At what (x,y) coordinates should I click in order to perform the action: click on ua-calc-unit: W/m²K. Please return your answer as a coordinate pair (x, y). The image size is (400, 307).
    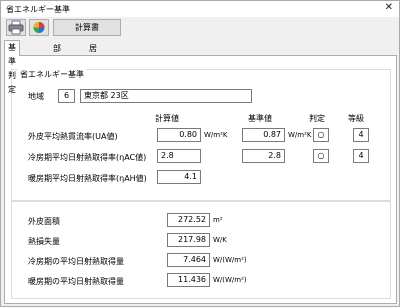
    Looking at the image, I should click on (216, 135).